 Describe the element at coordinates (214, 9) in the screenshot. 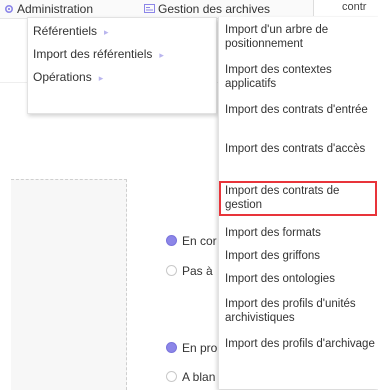

I see `nav-gestion-label: Gestion des archives` at that location.